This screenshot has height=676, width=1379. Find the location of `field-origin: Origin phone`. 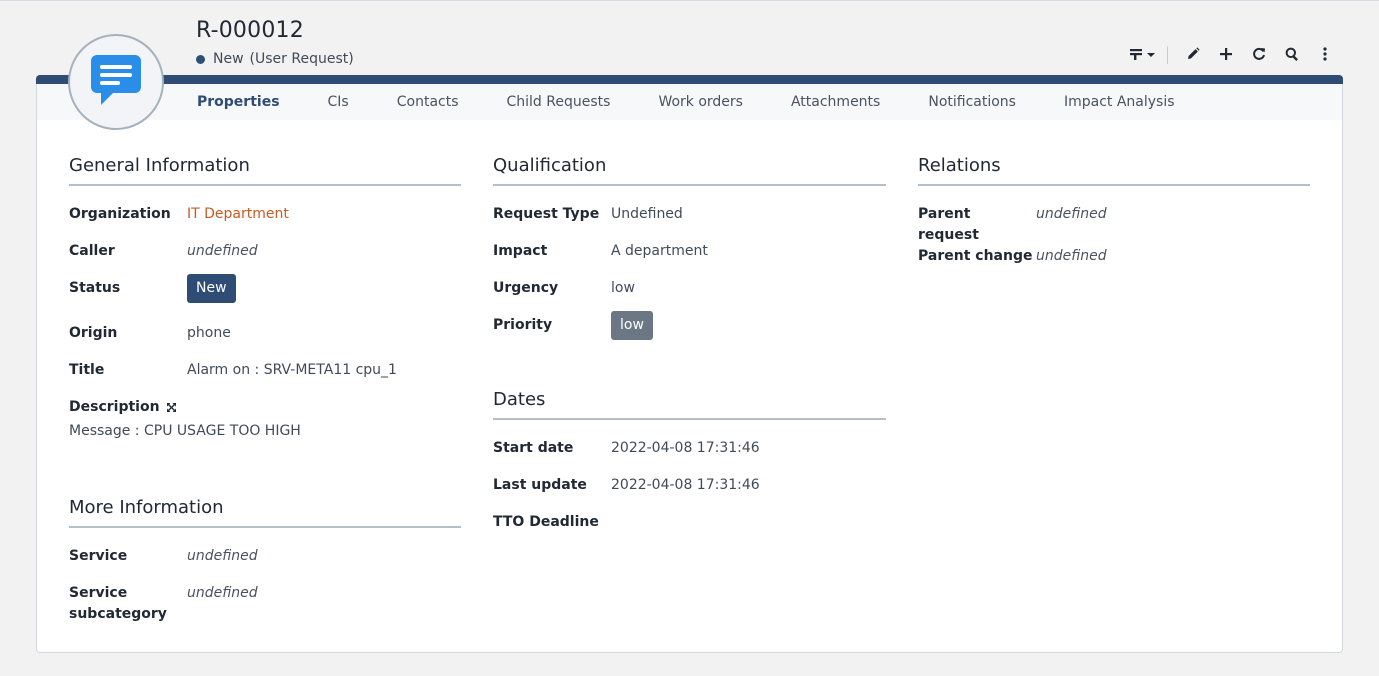

field-origin: Origin phone is located at coordinates (265, 341).